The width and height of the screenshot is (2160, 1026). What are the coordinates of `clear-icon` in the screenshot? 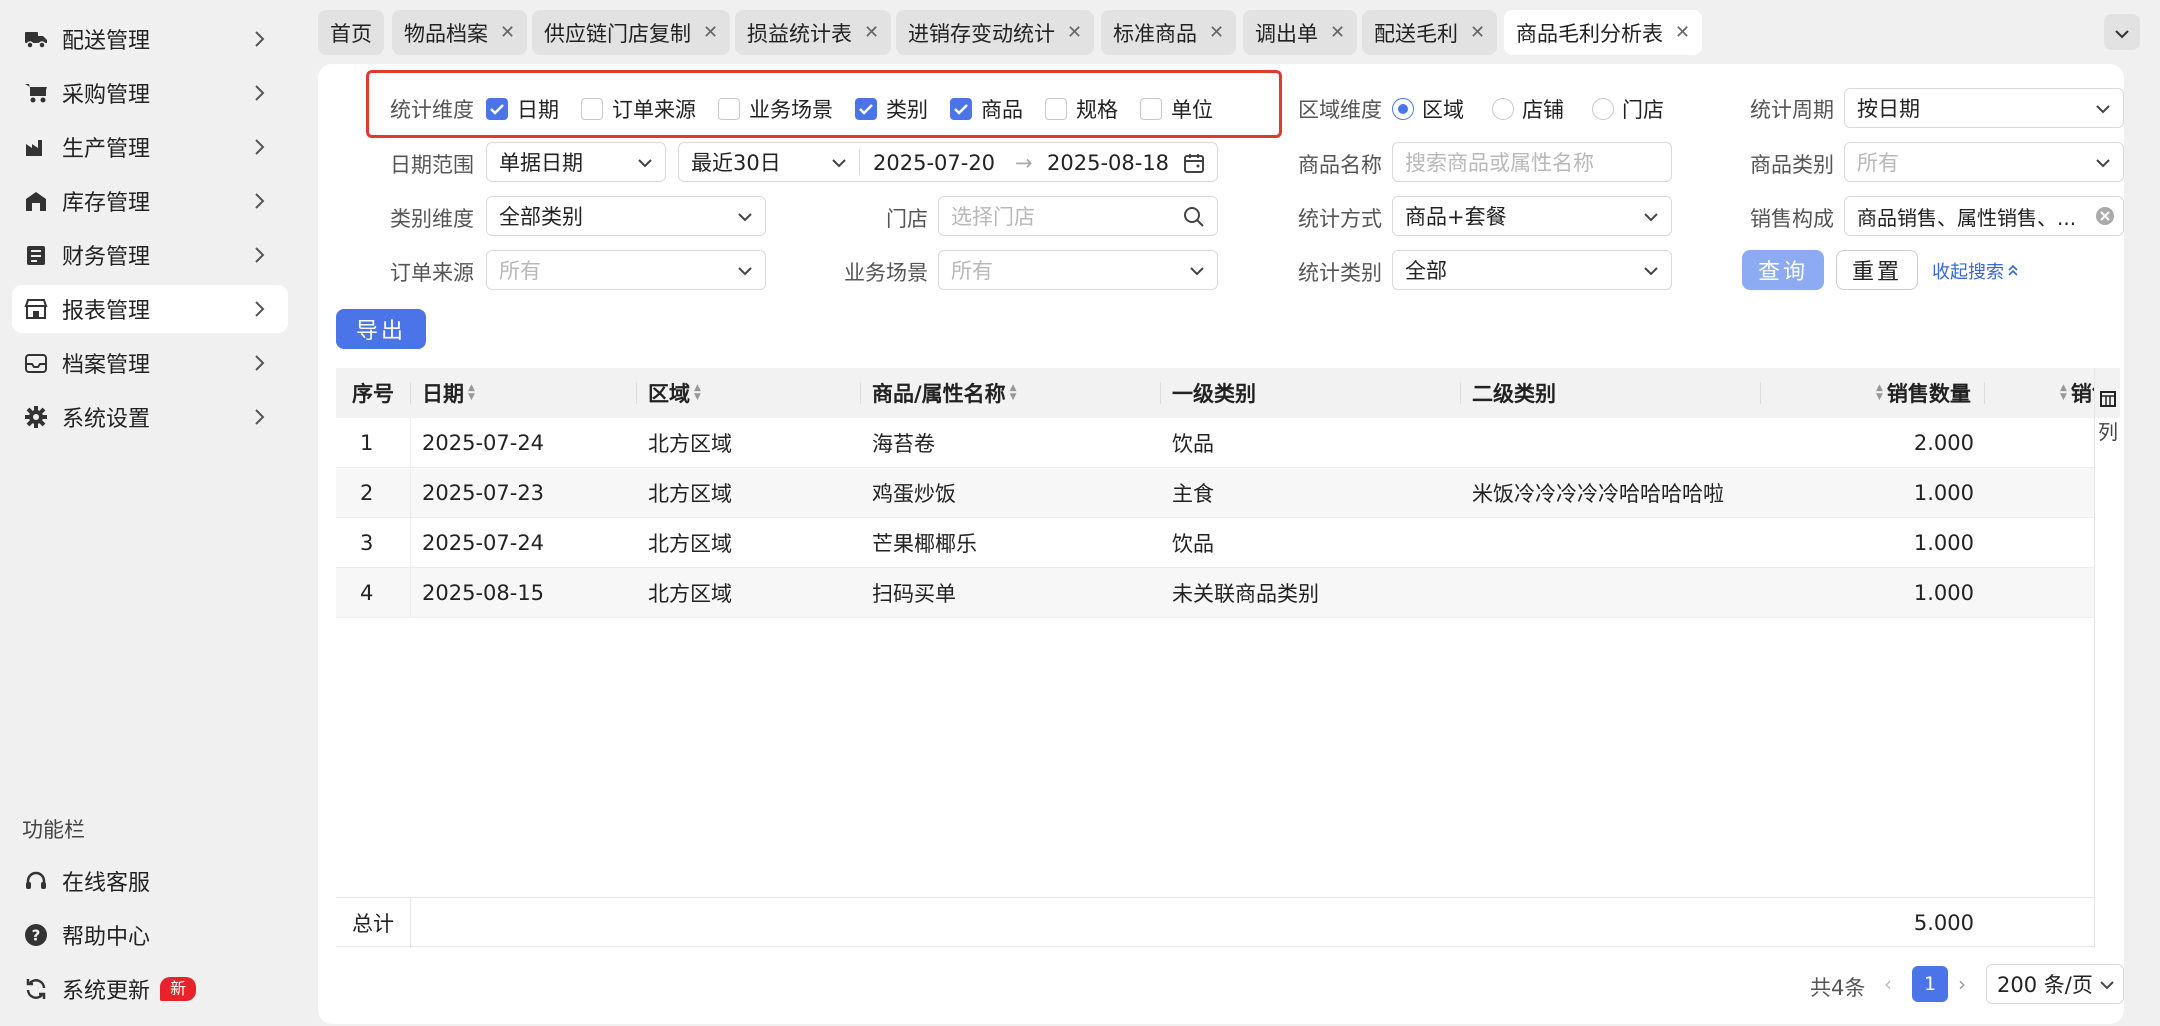 It's located at (2105, 218).